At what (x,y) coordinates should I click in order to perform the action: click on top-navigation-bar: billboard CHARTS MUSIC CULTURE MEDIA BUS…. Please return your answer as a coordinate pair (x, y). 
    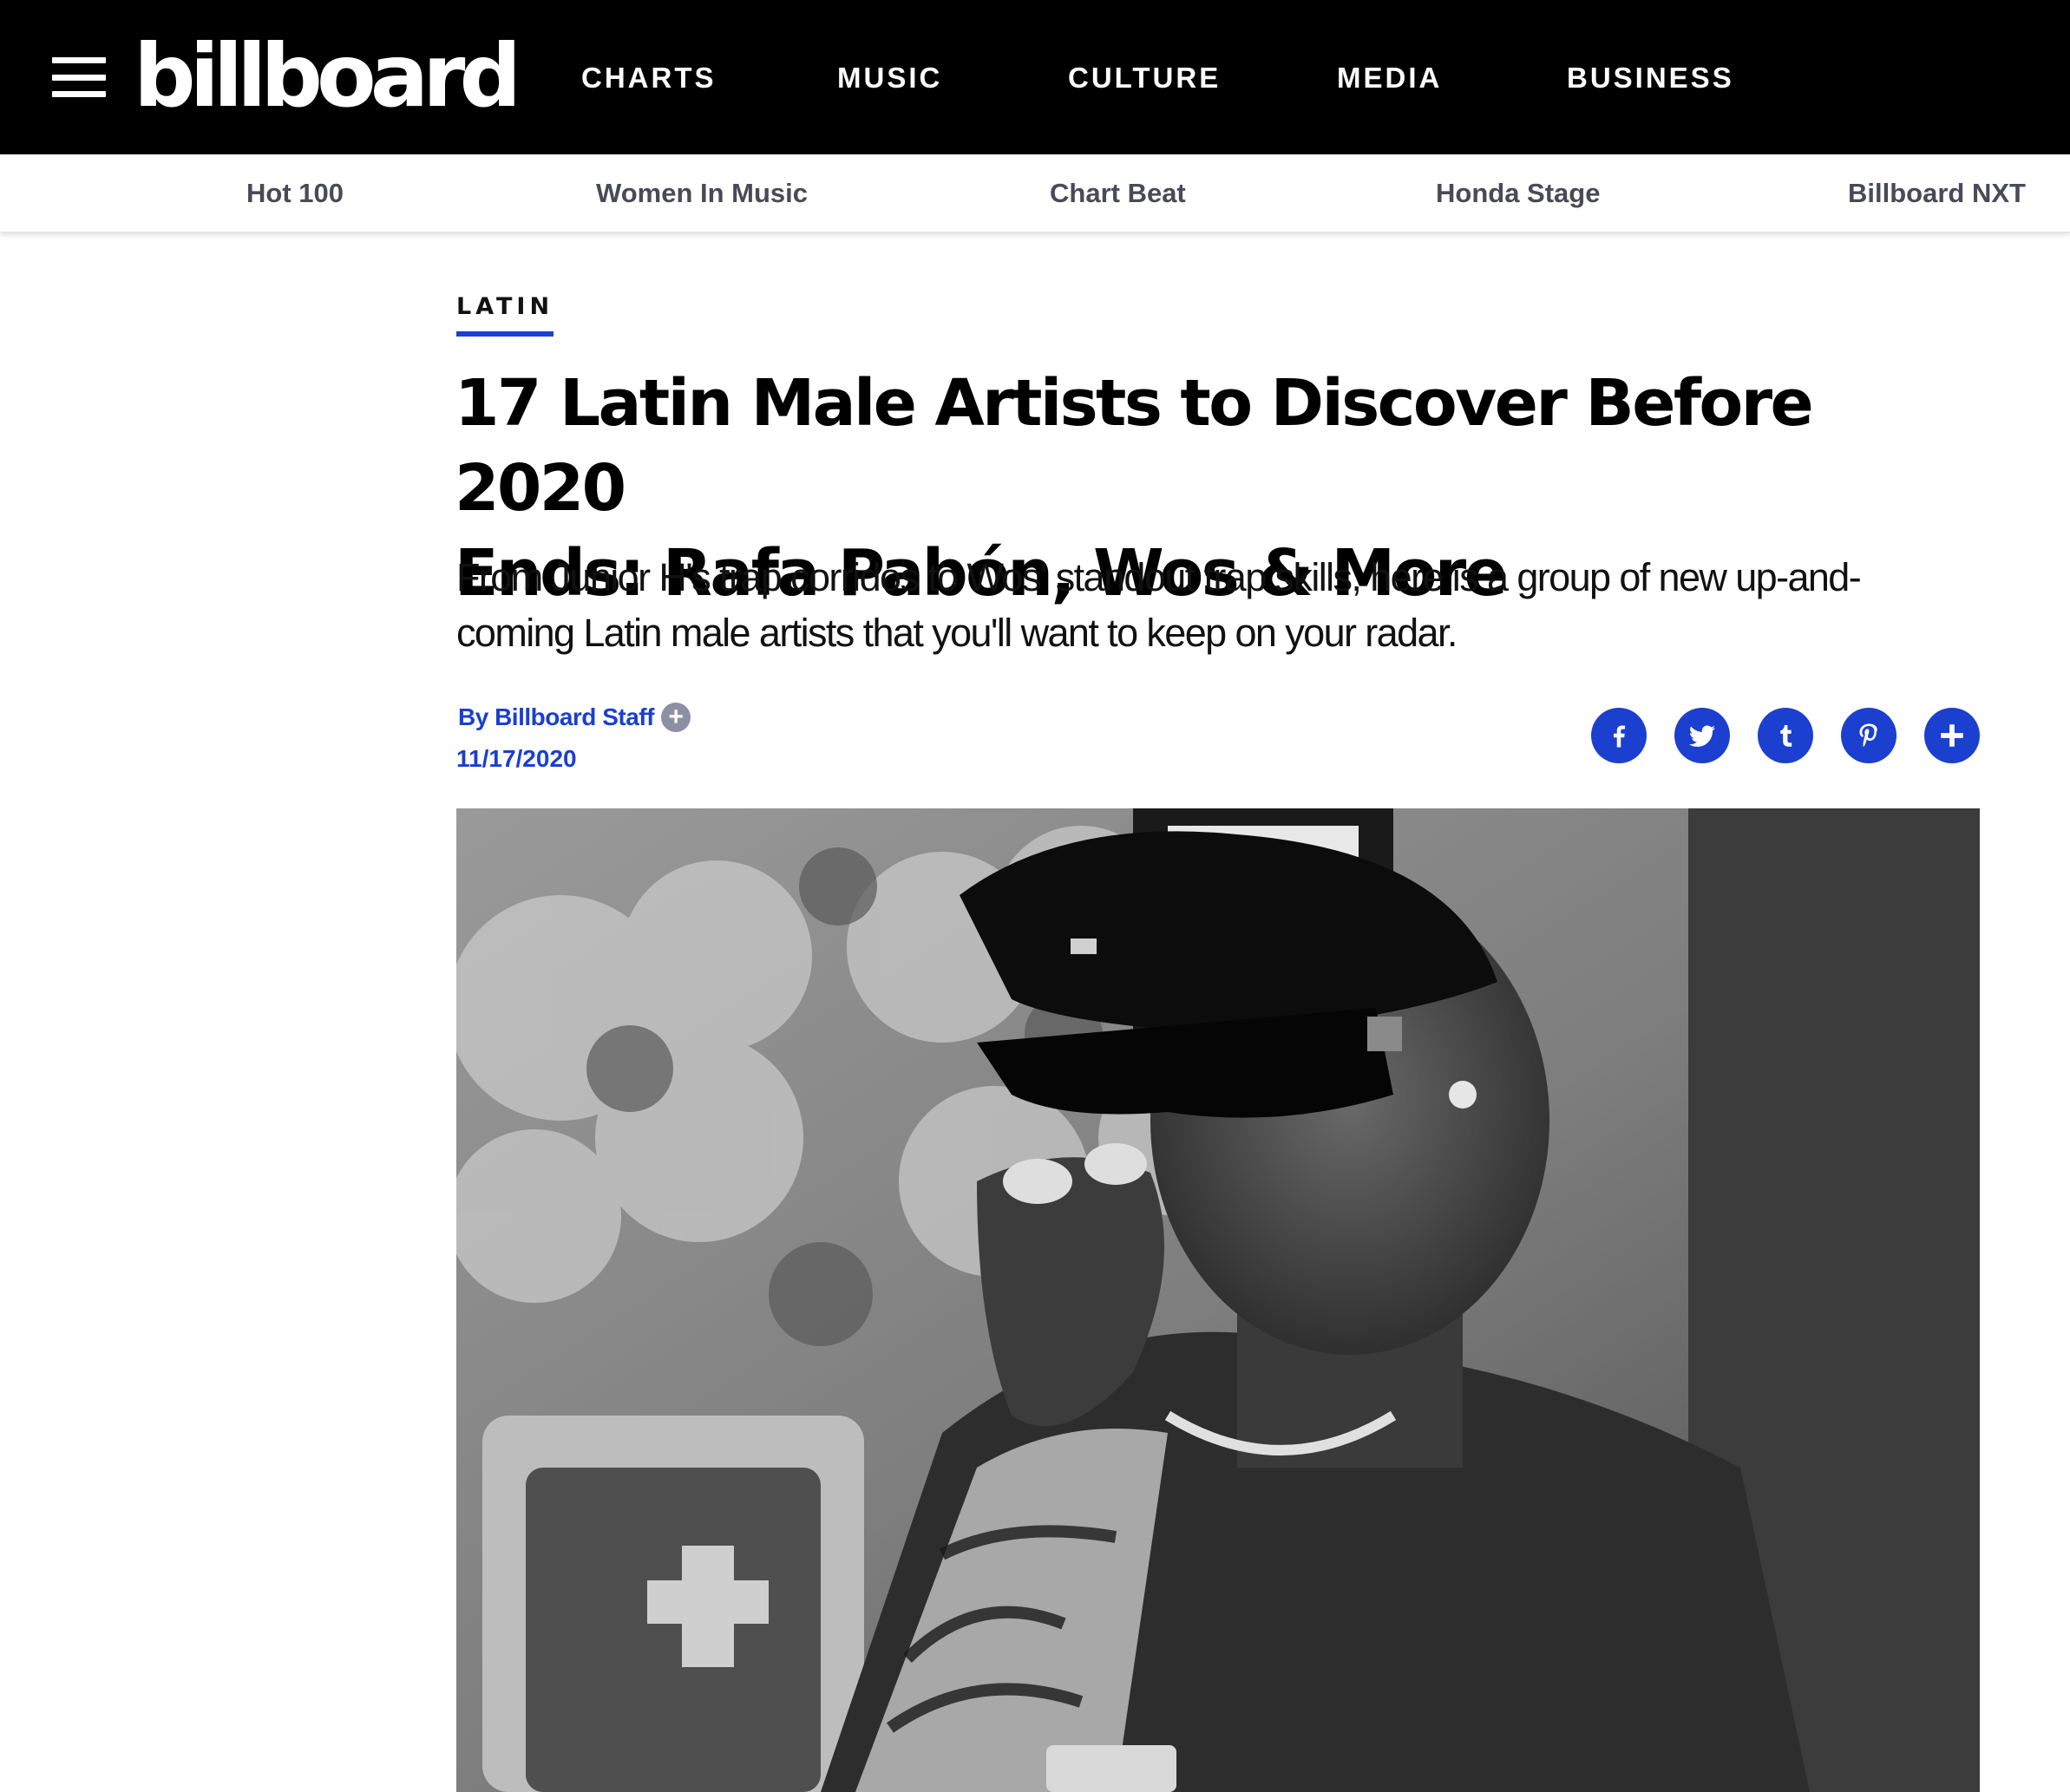
    Looking at the image, I should click on (1035, 77).